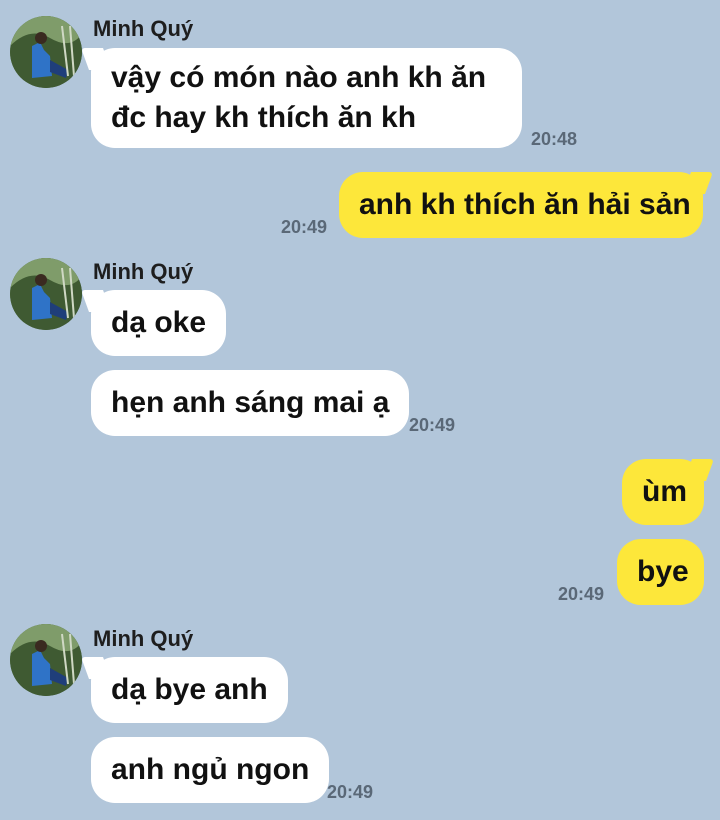  I want to click on message-text: ùm, so click(664, 491).